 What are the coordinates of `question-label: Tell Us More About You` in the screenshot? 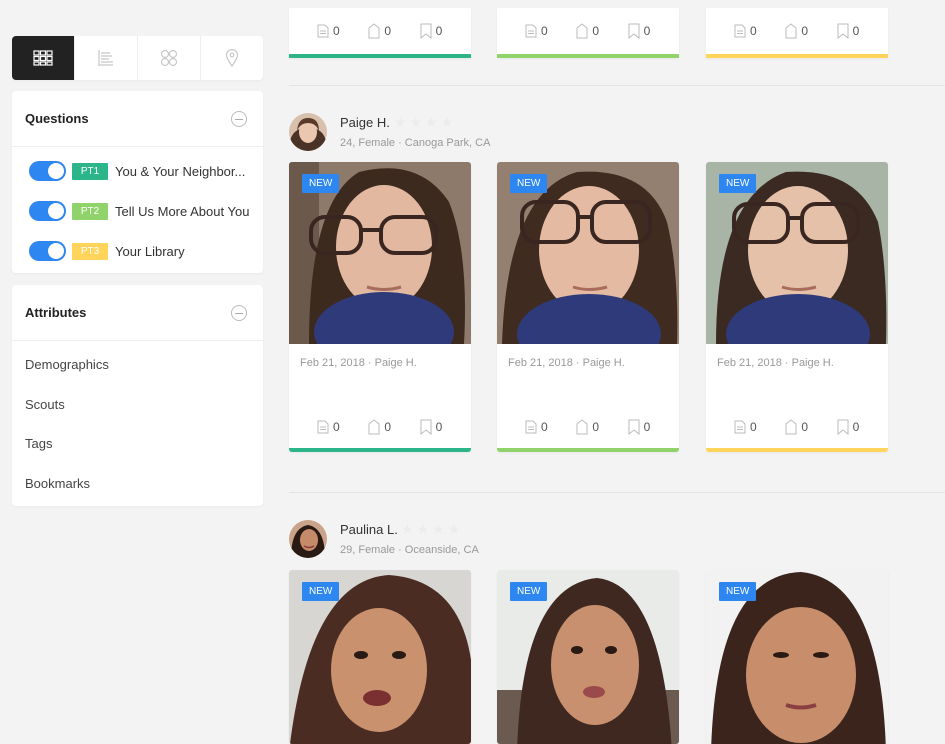 It's located at (184, 211).